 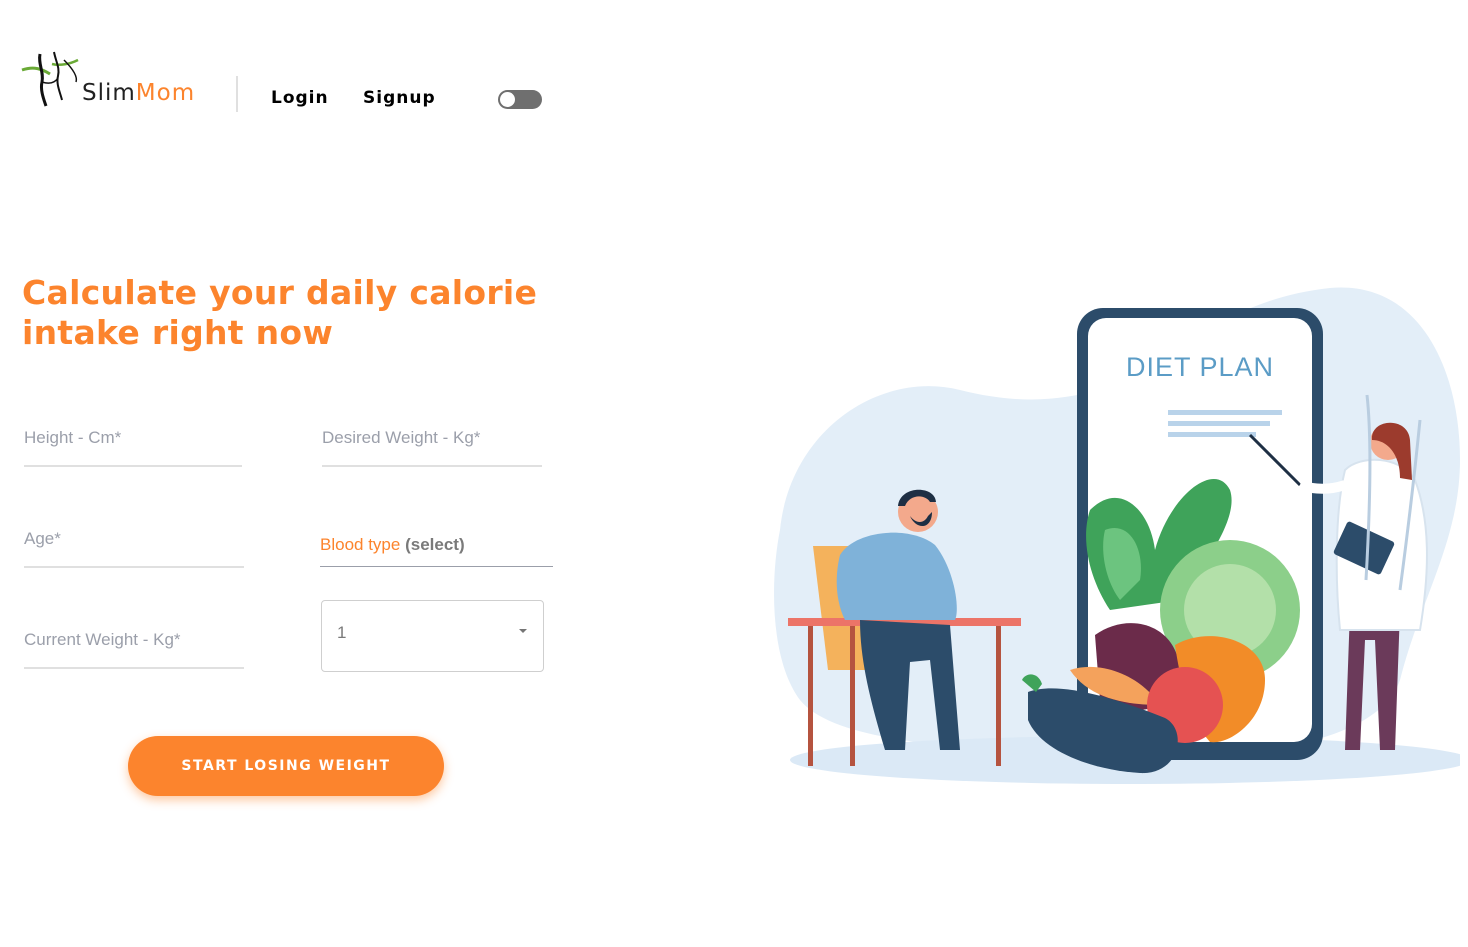 I want to click on height-field-wrapper, so click(x=133, y=447).